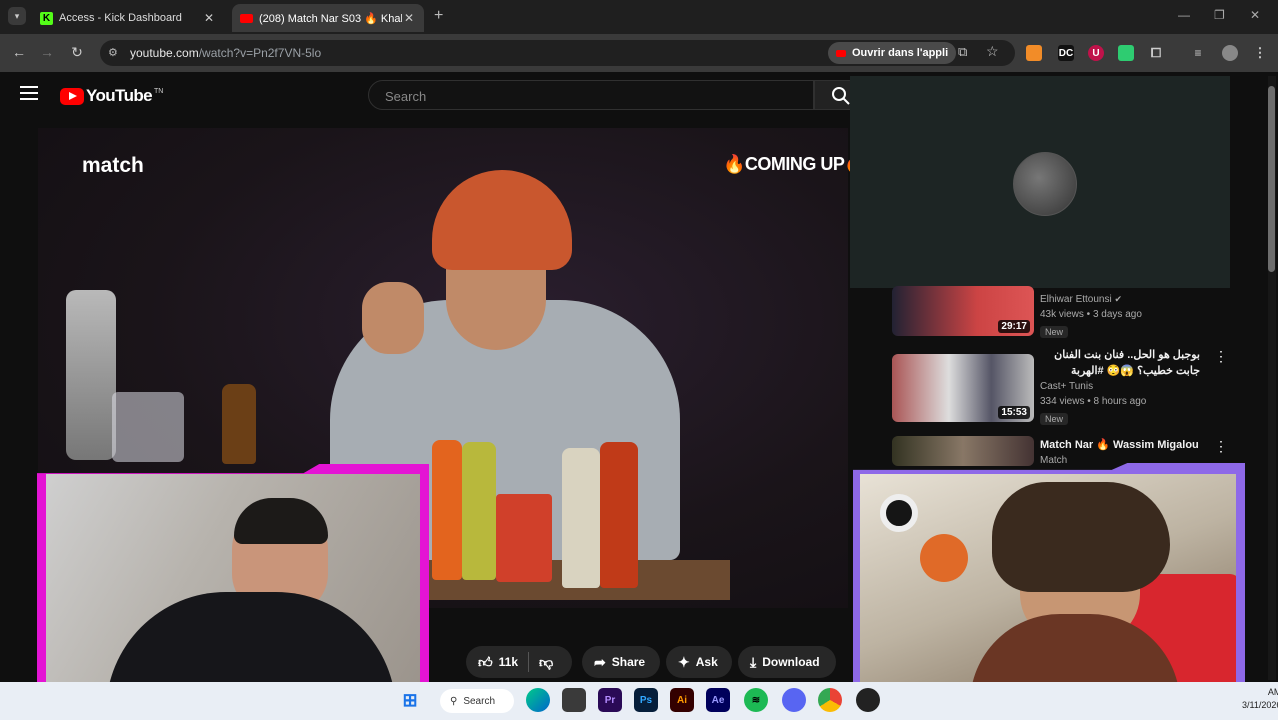 The image size is (1278, 720). I want to click on extension-fox-icon, so click(1034, 53).